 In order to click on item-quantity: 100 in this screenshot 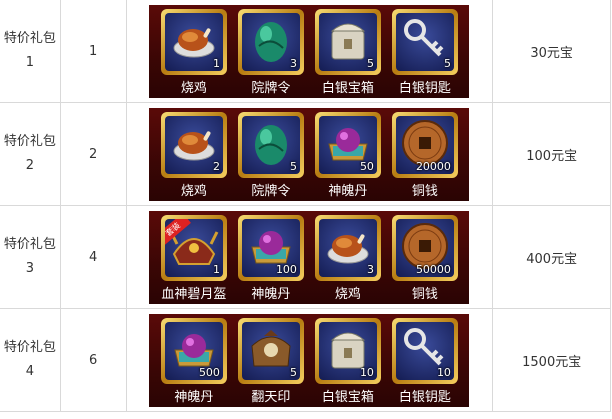, I will do `click(286, 269)`.